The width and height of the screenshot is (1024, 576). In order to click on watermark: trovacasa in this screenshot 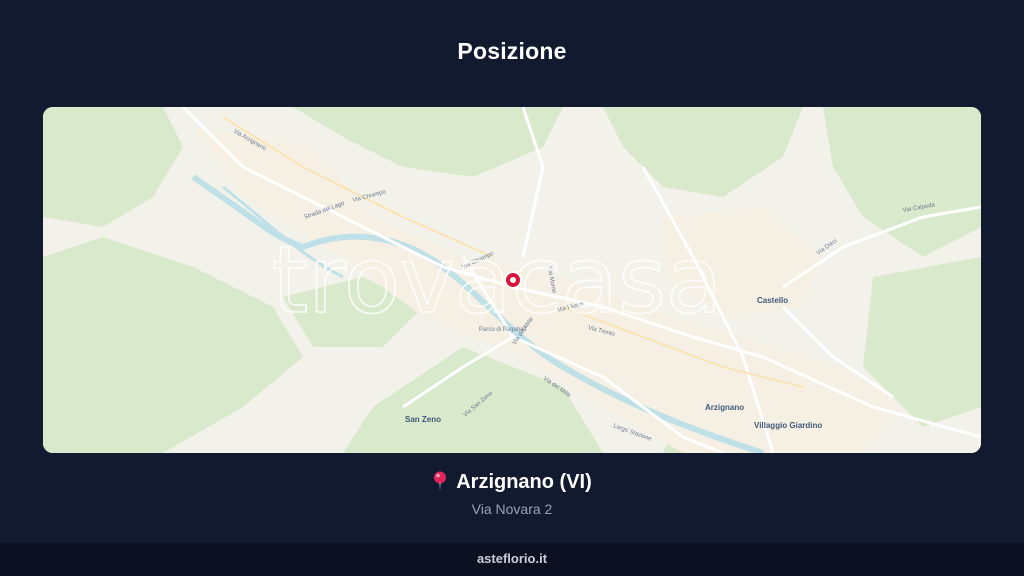, I will do `click(497, 280)`.